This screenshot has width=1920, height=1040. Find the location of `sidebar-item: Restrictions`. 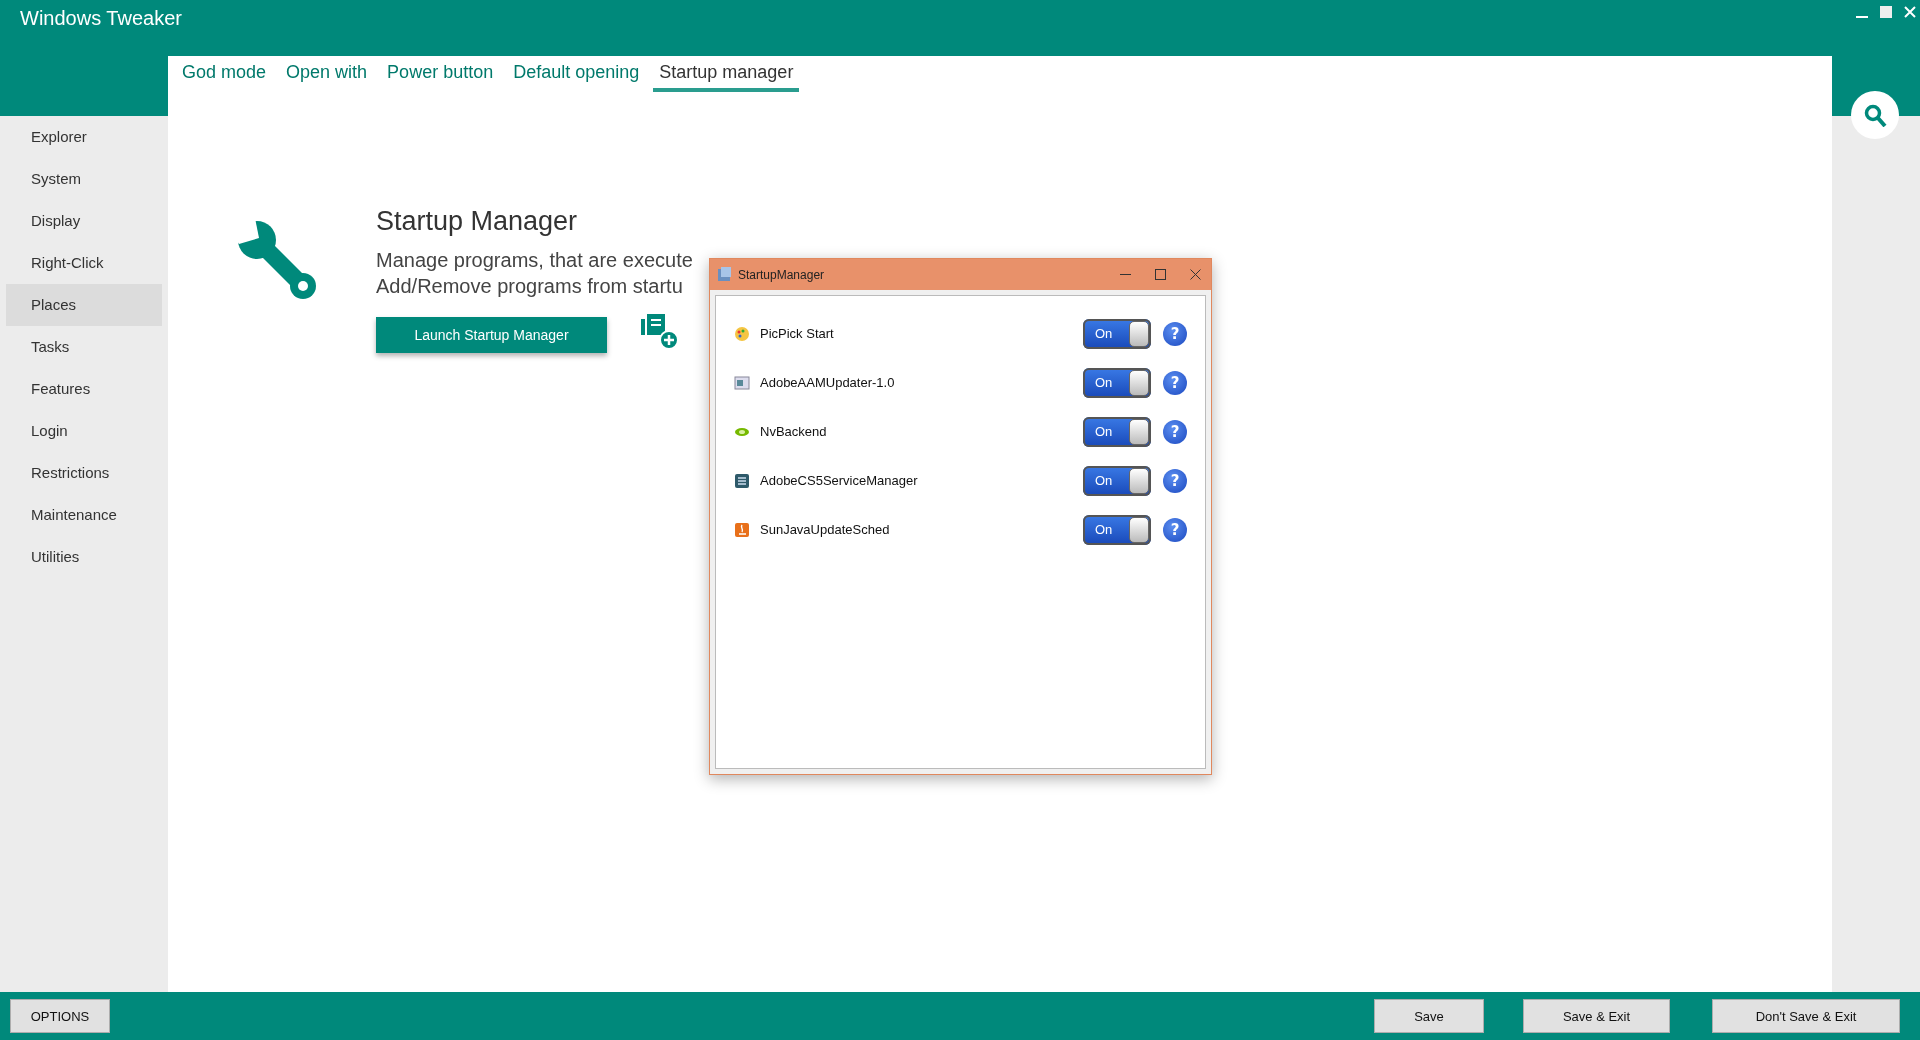

sidebar-item: Restrictions is located at coordinates (84, 473).